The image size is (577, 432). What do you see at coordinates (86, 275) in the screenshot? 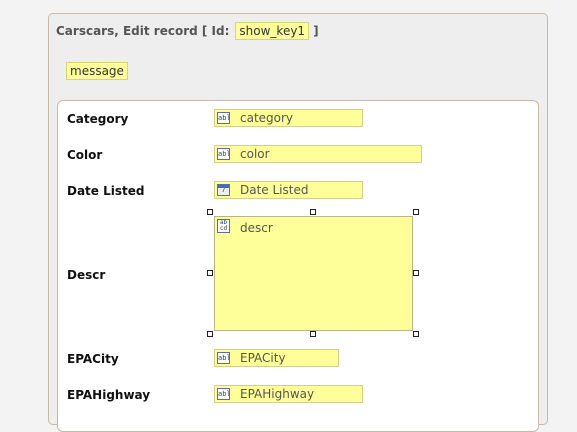
I see `descr-label: Descr` at bounding box center [86, 275].